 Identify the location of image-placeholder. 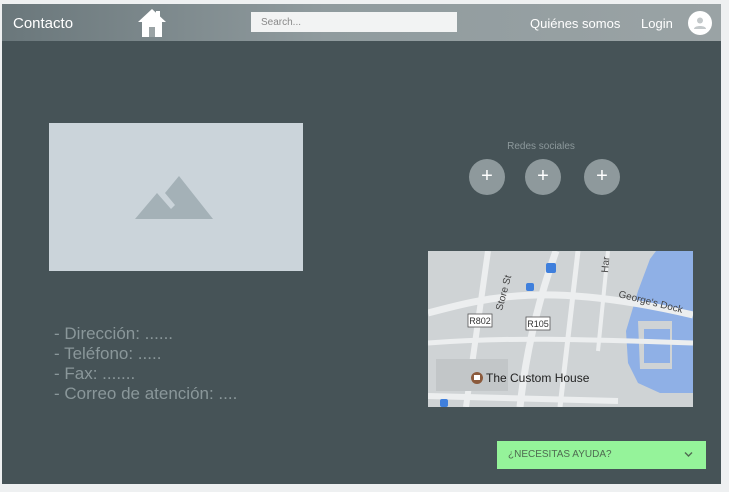
(176, 197).